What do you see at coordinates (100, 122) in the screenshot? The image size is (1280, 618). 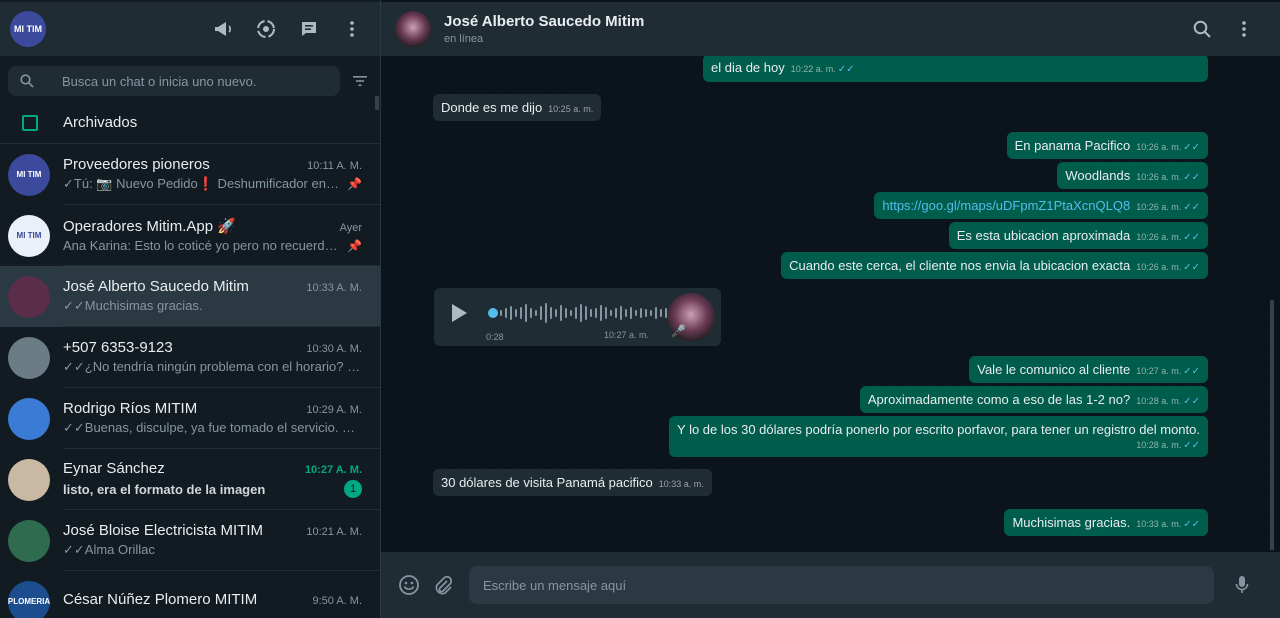 I see `archived-label: Archivados` at bounding box center [100, 122].